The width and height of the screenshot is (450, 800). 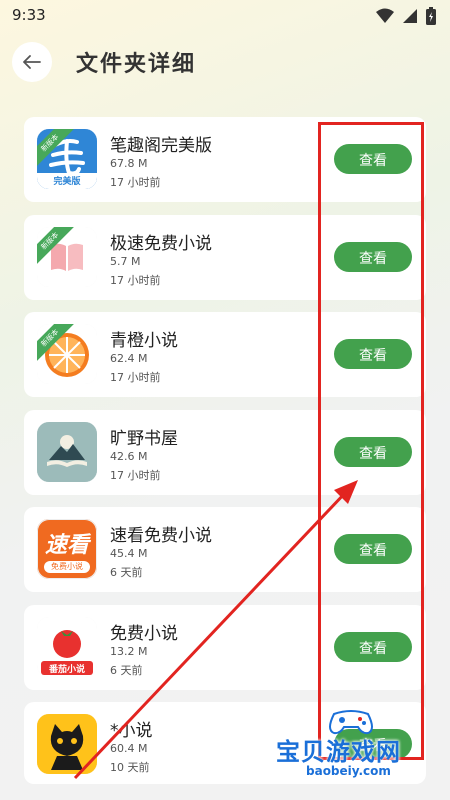 I want to click on app-size: 60.4 M, so click(x=129, y=748).